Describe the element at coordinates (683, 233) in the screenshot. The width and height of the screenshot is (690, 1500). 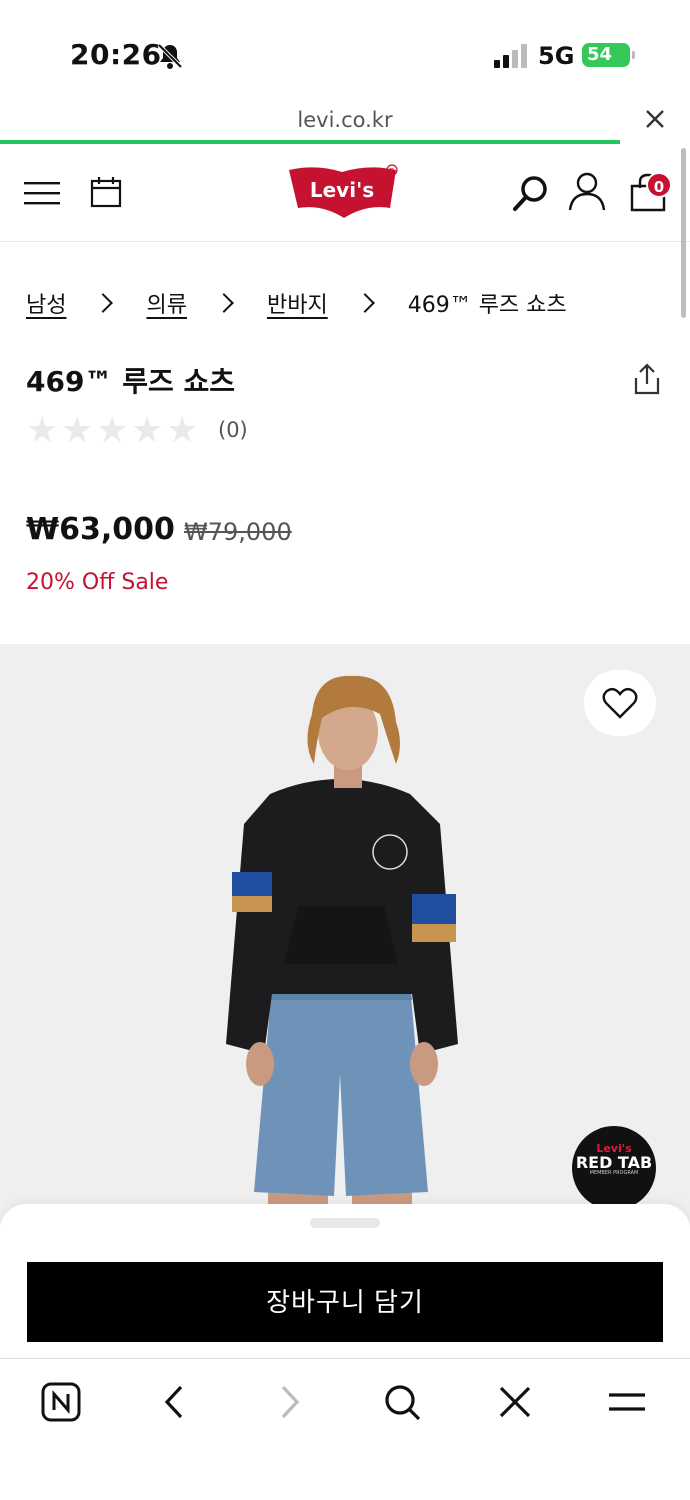
I see `scrollbar` at that location.